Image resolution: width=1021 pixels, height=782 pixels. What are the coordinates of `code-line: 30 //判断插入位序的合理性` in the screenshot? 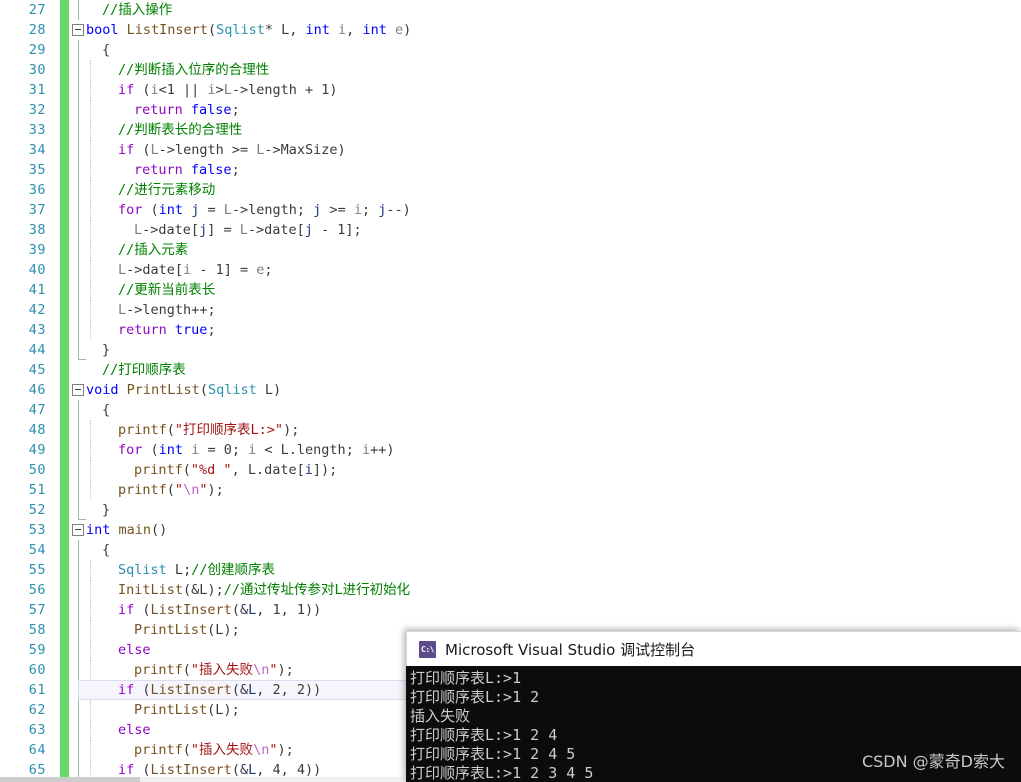 It's located at (510, 70).